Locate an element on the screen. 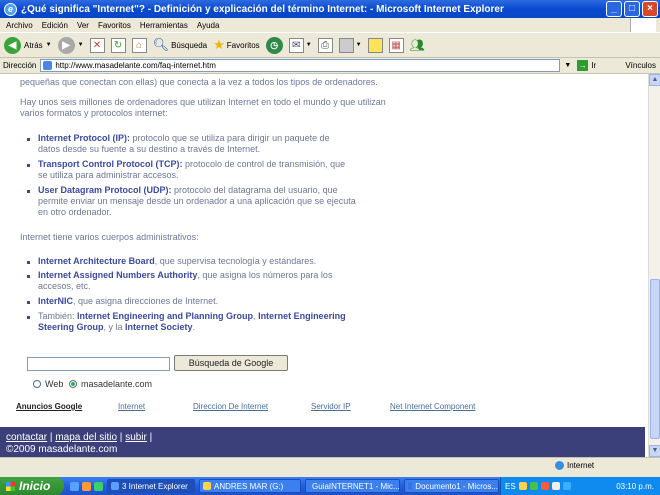 The width and height of the screenshot is (660, 495). task-internet-explorer: 3 Internet Explorer is located at coordinates (151, 486).